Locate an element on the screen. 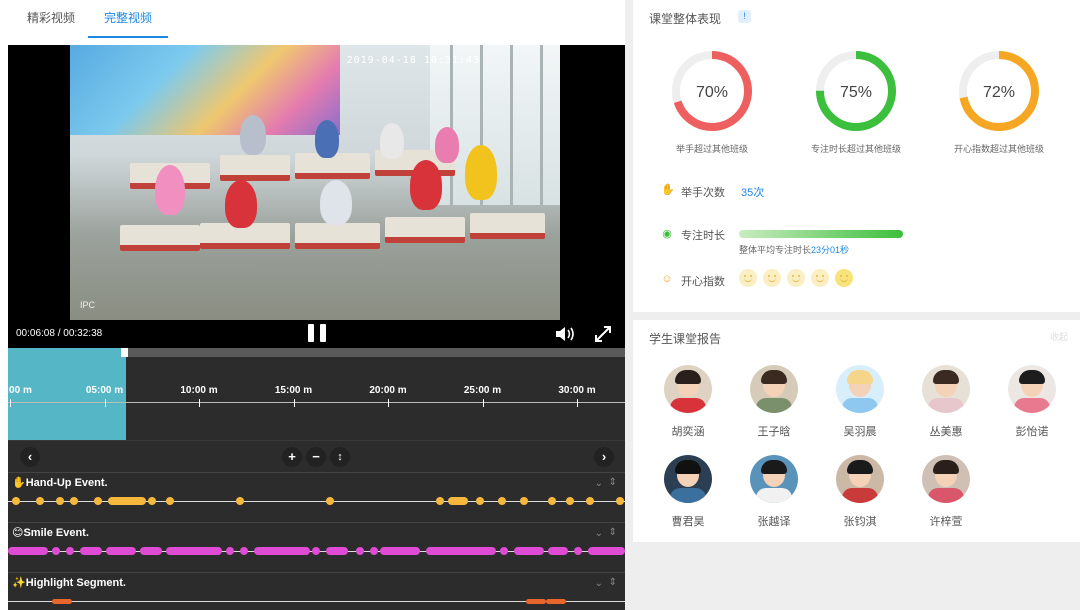 Image resolution: width=1080 pixels, height=610 pixels. hand-up-ring: 70% is located at coordinates (712, 91).